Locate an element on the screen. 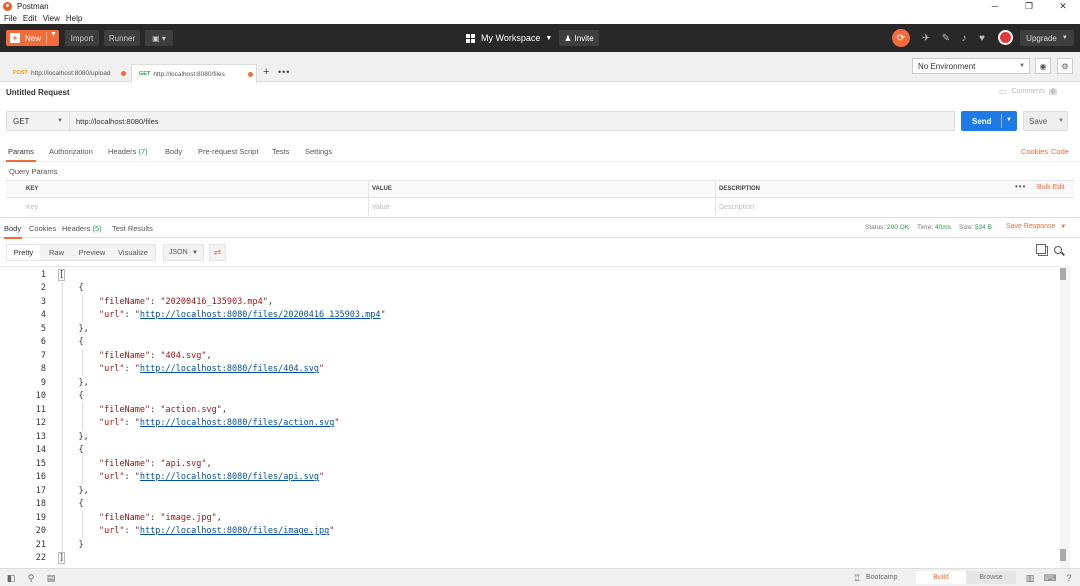 The width and height of the screenshot is (1080, 586). maximize-icon: ❐ is located at coordinates (1029, 6).